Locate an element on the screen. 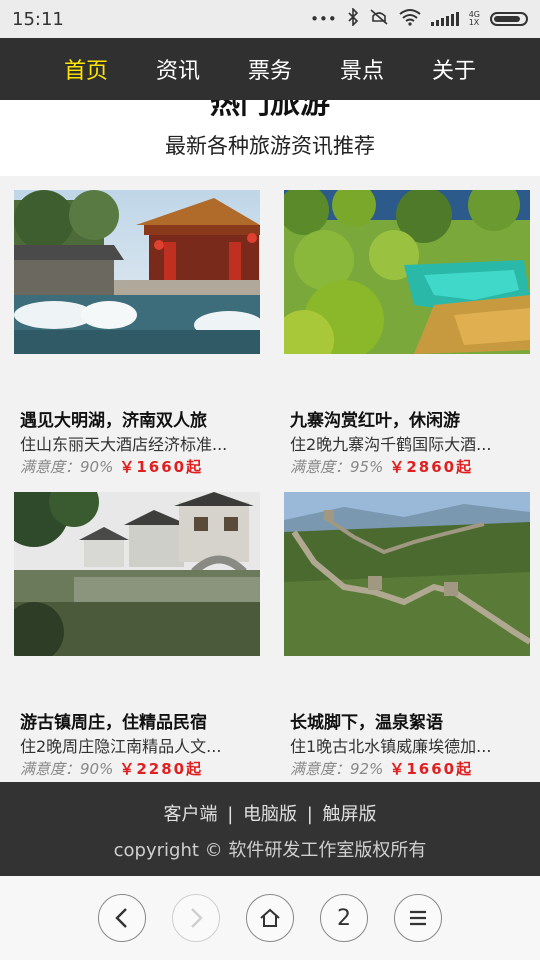  tour-image-daming-lake is located at coordinates (137, 272).